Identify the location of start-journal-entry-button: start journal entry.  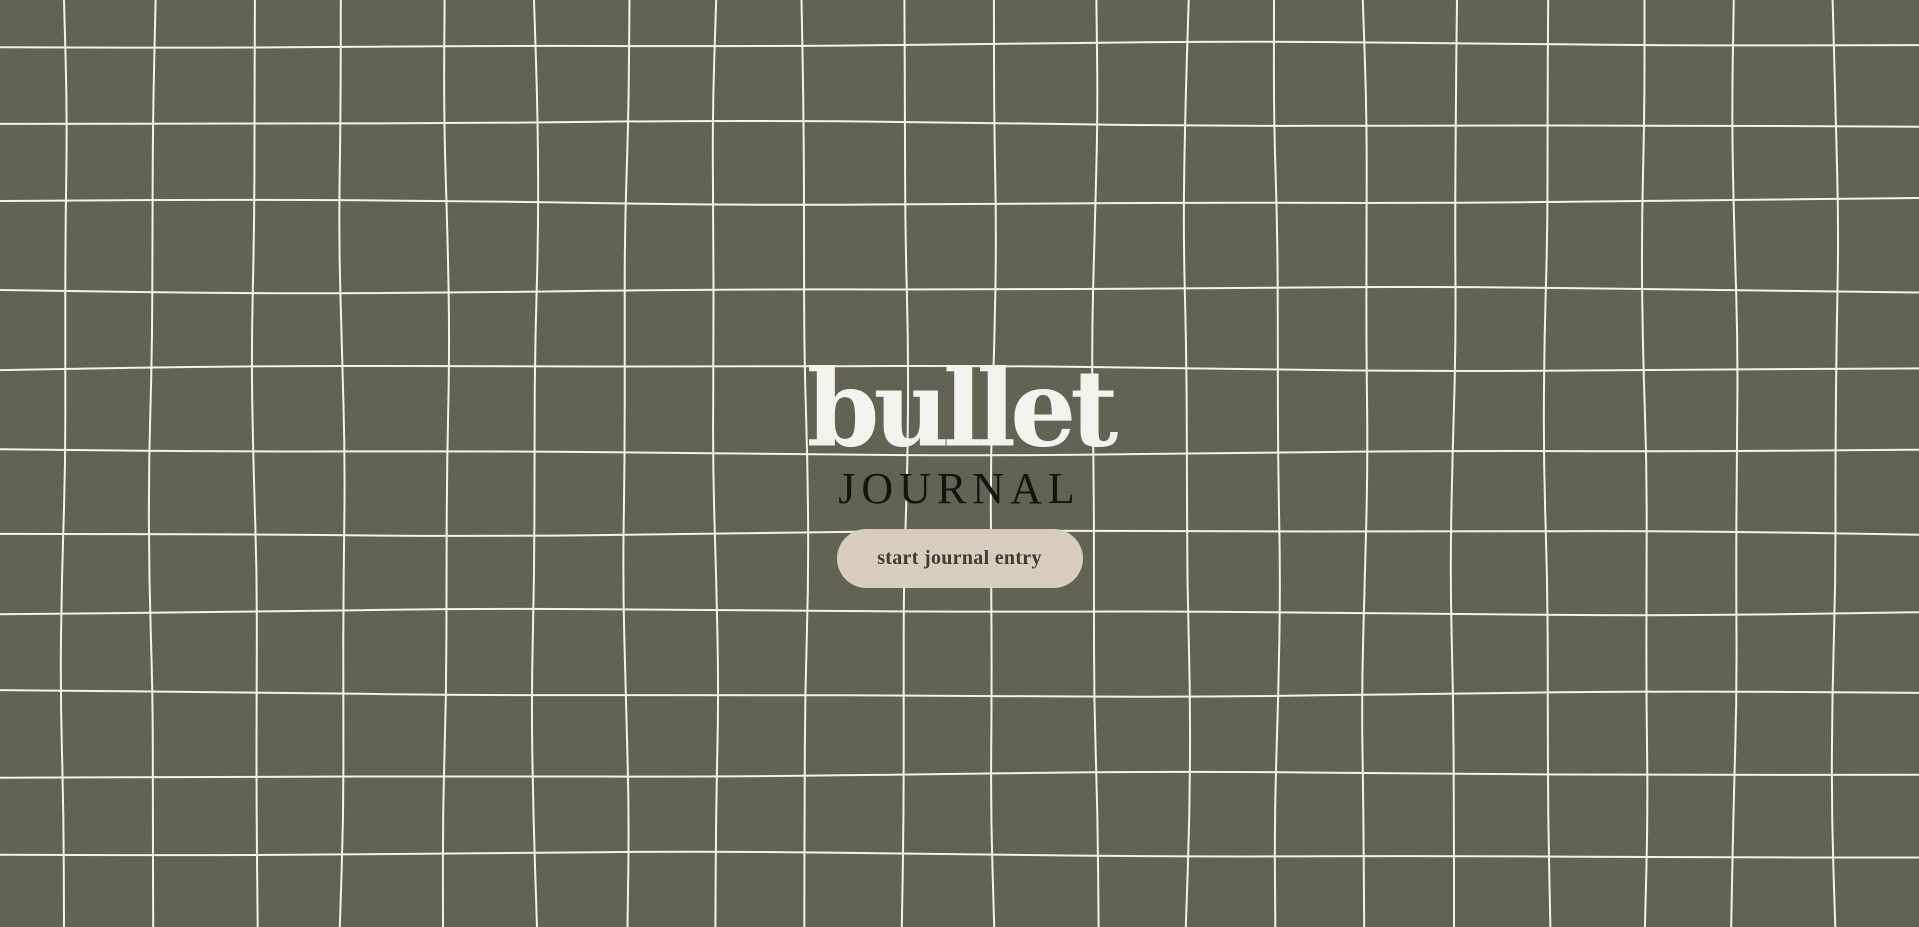
(959, 558).